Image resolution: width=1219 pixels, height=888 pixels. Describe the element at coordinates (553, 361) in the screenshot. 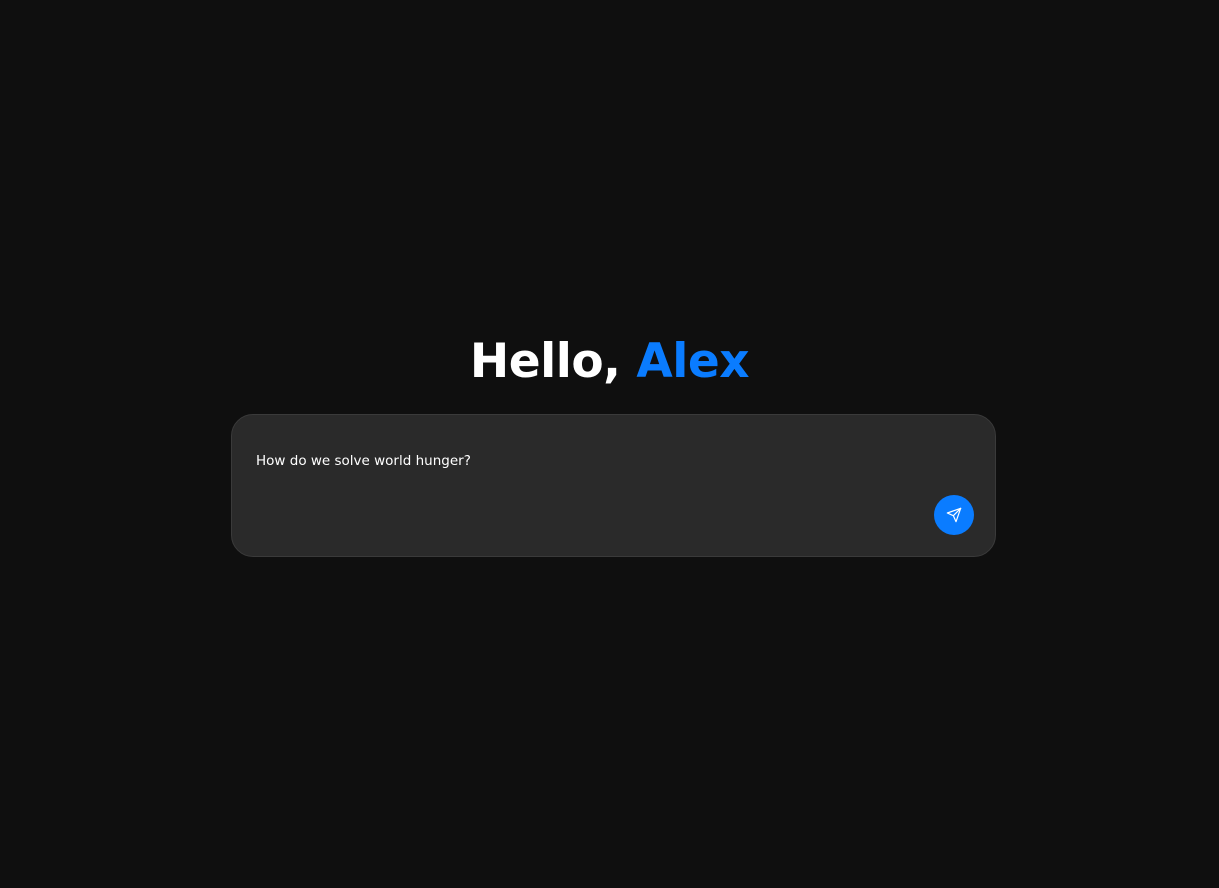

I see `greeting-prefix: Hello,` at that location.